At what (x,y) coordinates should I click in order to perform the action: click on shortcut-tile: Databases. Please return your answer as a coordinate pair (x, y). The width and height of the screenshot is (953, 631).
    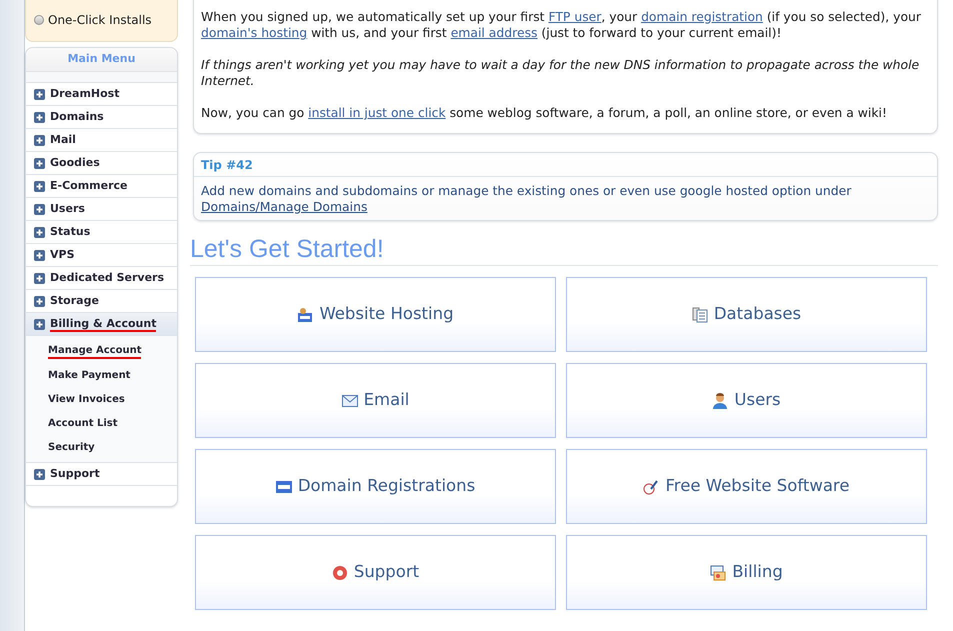
    Looking at the image, I should click on (746, 314).